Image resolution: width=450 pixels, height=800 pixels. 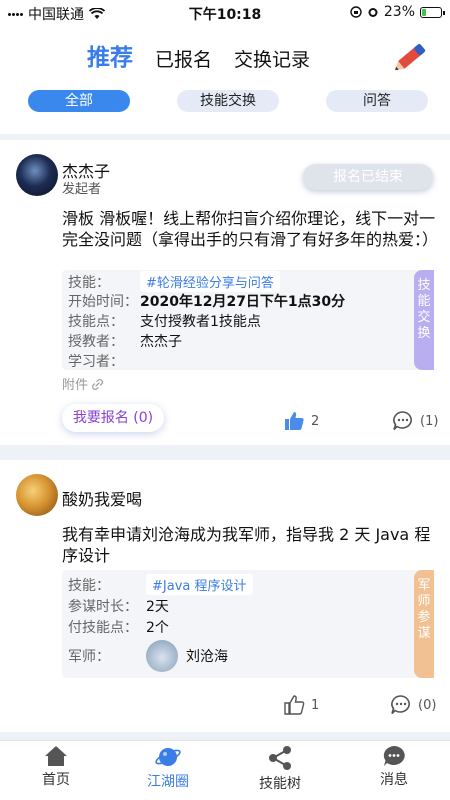 I want to click on like-count: 1, so click(x=315, y=705).